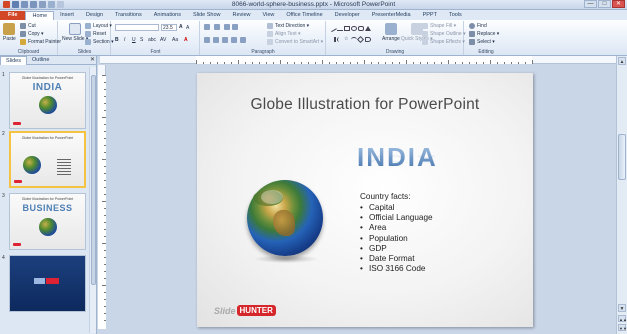 This screenshot has height=334, width=627. I want to click on shadow-button: abc, so click(152, 40).